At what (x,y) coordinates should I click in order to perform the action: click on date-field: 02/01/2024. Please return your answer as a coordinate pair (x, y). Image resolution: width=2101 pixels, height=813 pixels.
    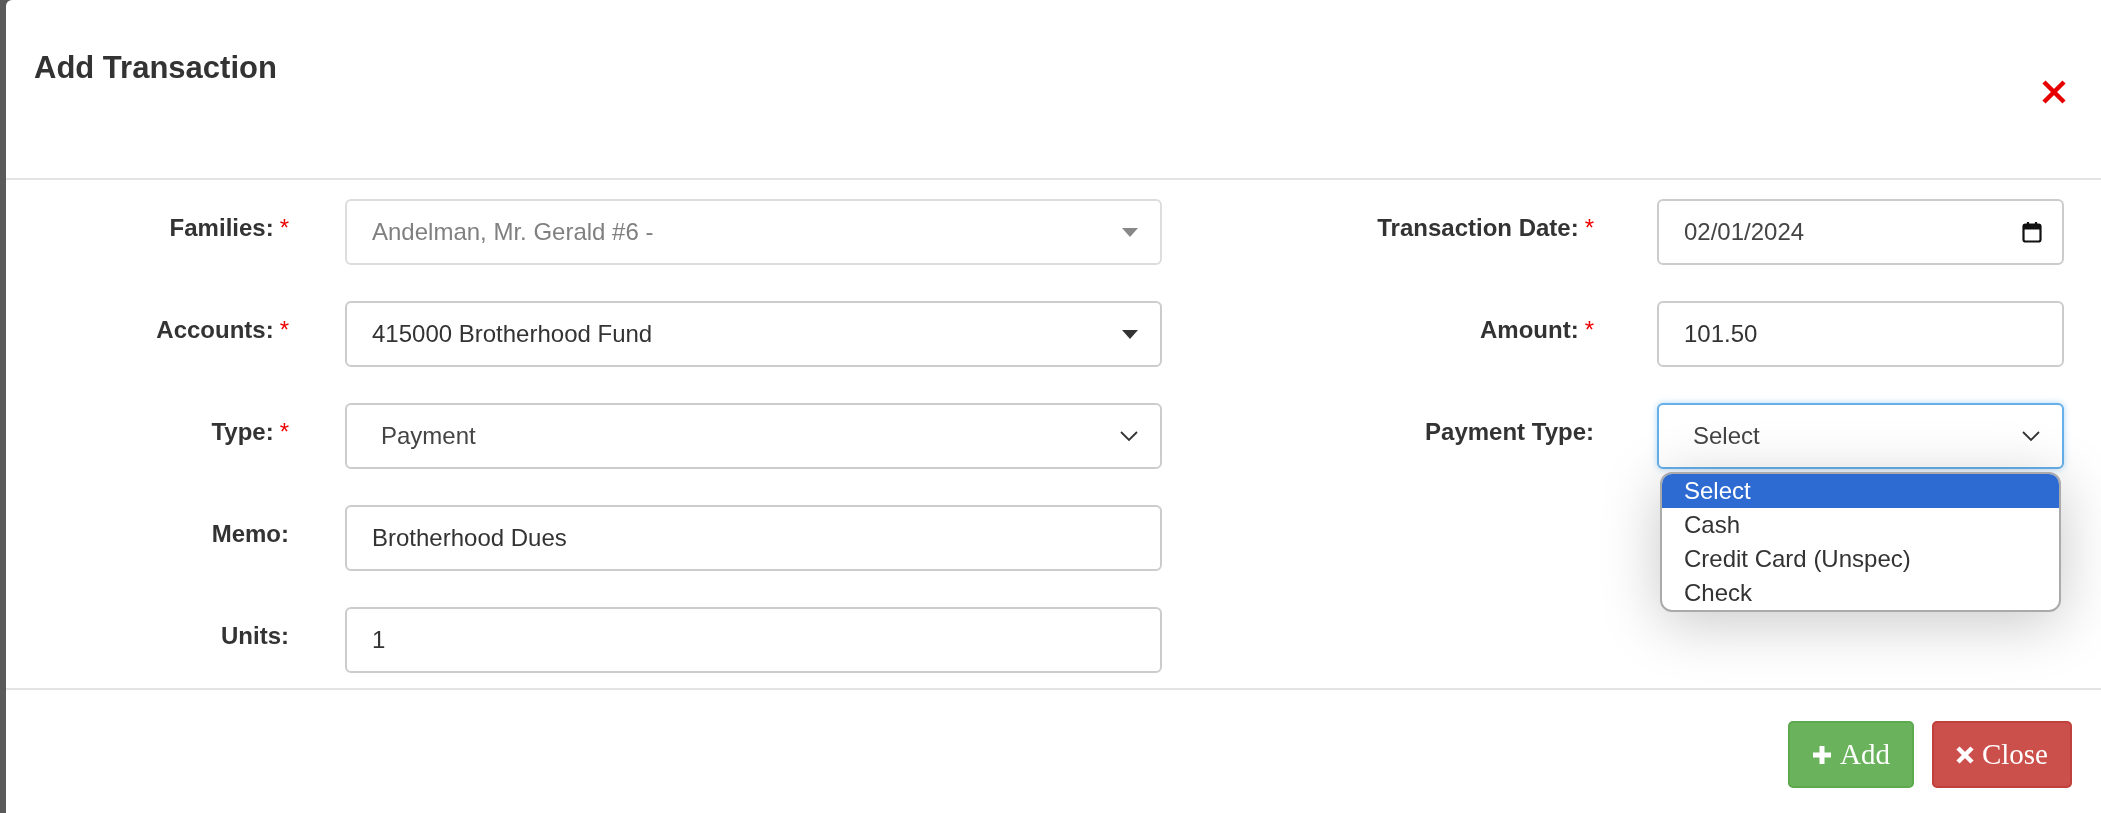
    Looking at the image, I should click on (1860, 232).